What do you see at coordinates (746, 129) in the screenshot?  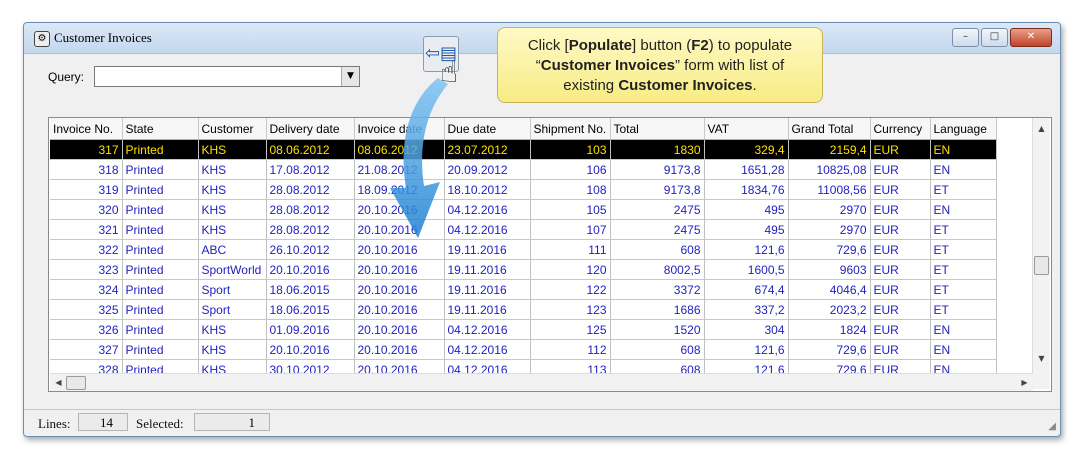 I see `column-header: VAT` at bounding box center [746, 129].